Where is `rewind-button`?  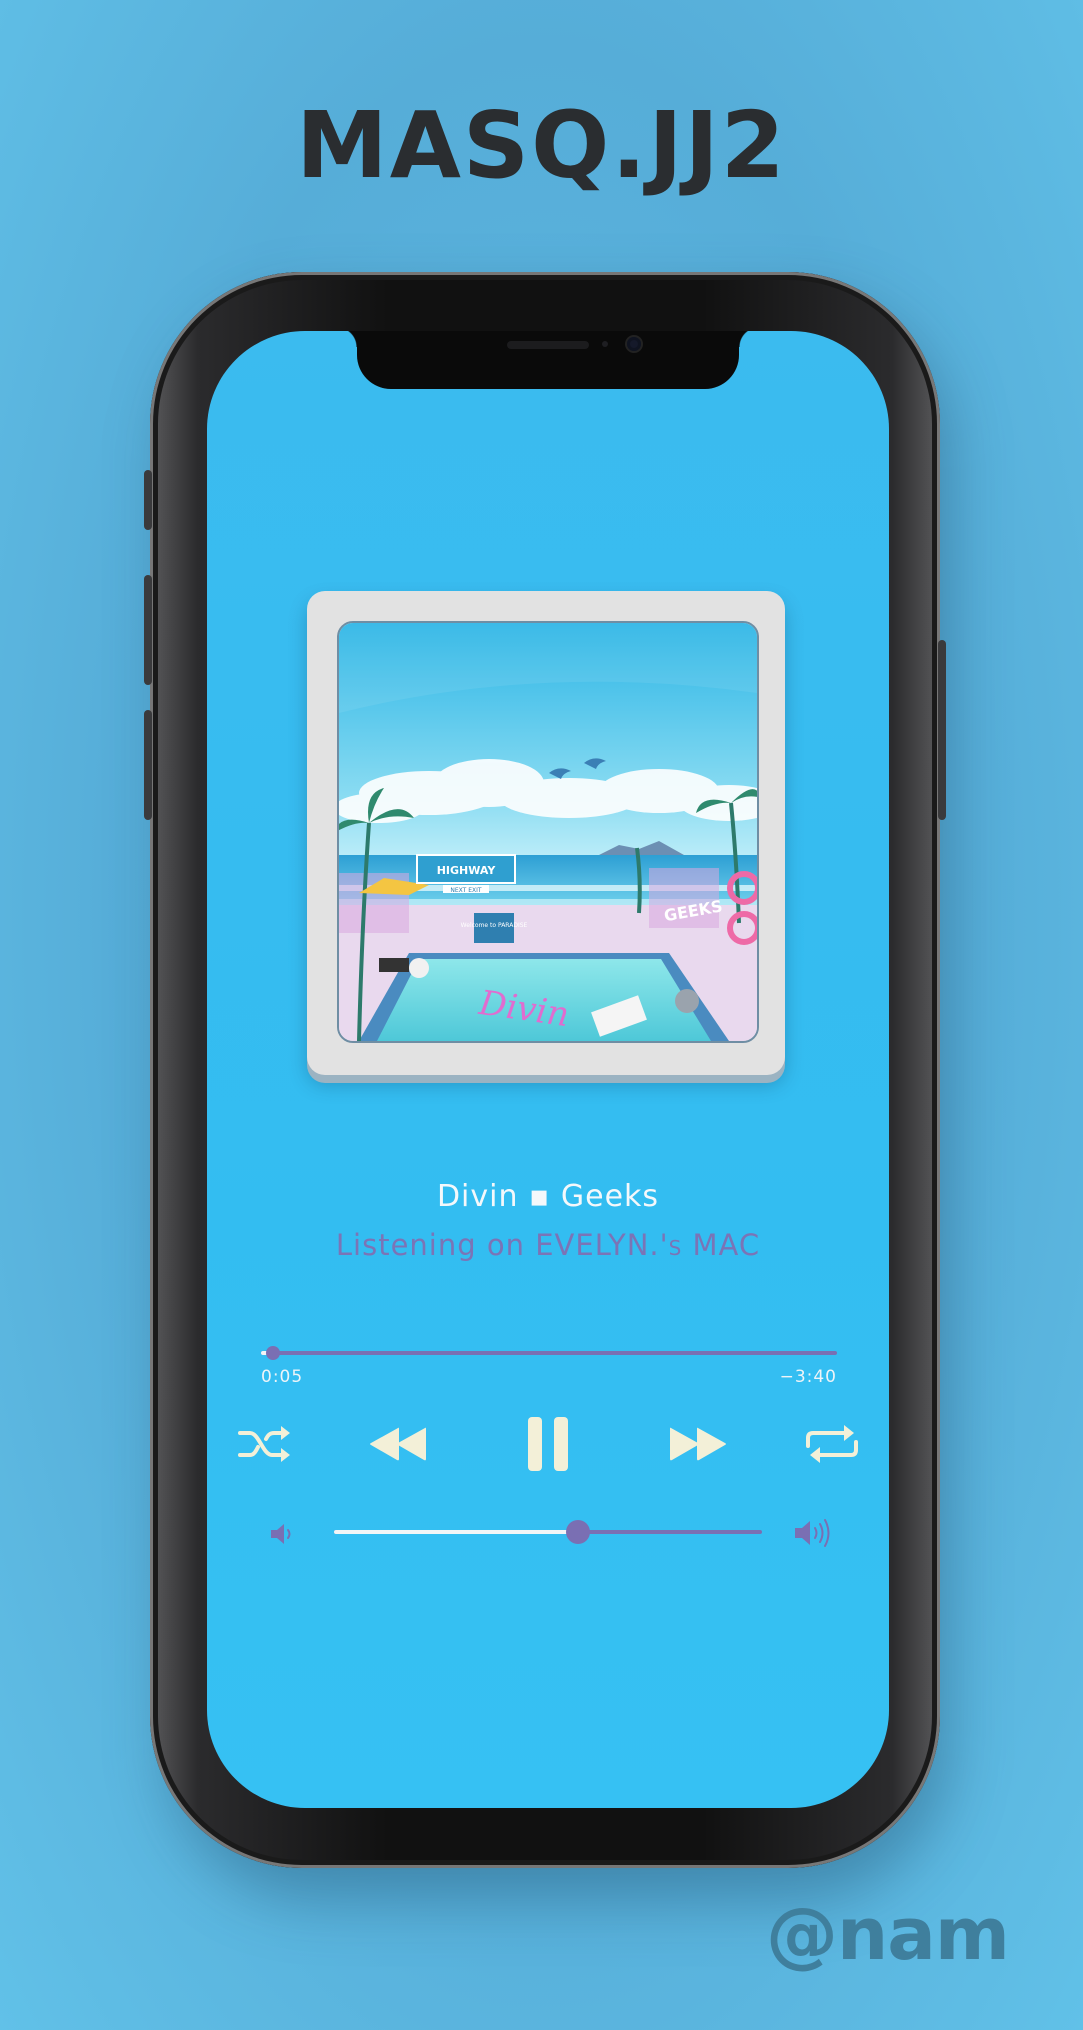 rewind-button is located at coordinates (398, 1444).